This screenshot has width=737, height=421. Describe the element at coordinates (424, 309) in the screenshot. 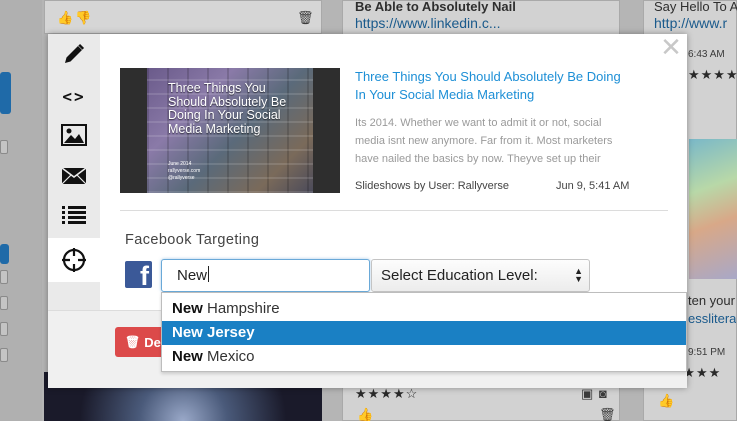

I see `suggestion-new-hampshire: New Hampshire` at that location.